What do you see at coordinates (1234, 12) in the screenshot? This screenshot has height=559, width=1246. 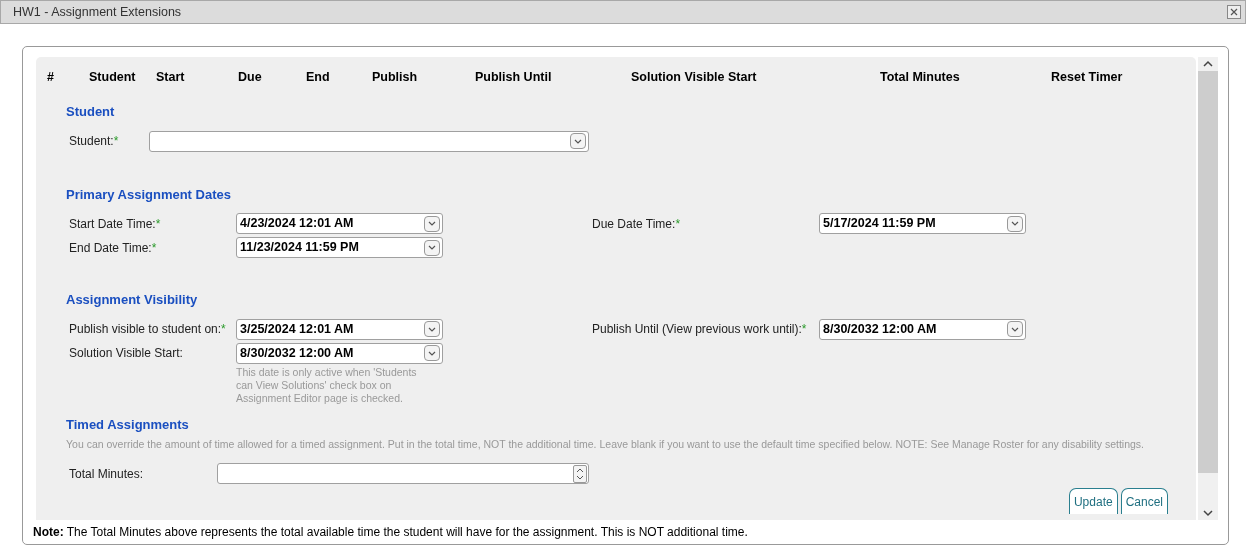 I see `close-button` at bounding box center [1234, 12].